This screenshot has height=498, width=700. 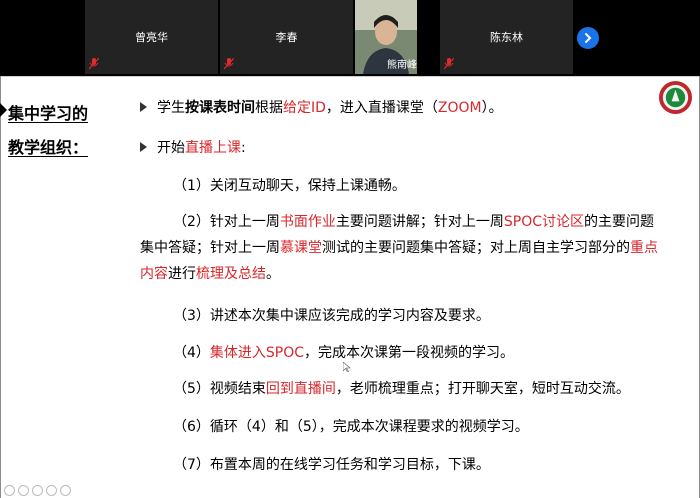 I want to click on list-item: （4）集体进入SPOC，完成本次课第一段视频的学习。, so click(x=344, y=353).